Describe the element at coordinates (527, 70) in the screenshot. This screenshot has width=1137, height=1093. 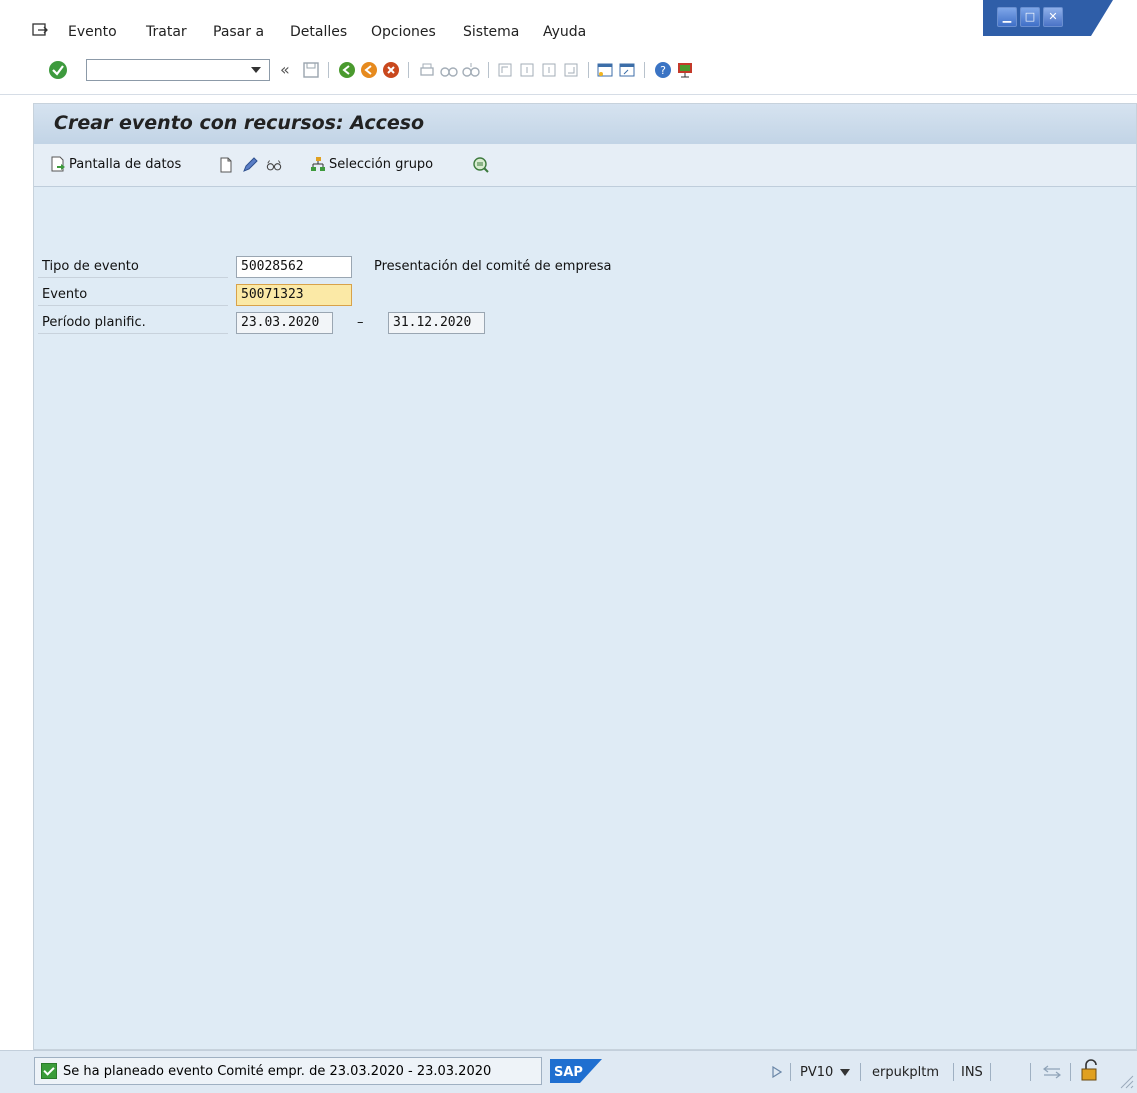
I see `previous-page-icon` at that location.